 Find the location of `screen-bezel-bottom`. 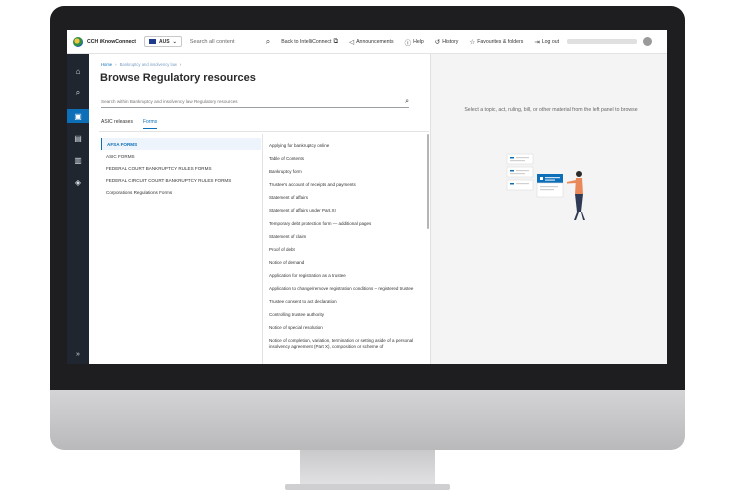

screen-bezel-bottom is located at coordinates (367, 374).